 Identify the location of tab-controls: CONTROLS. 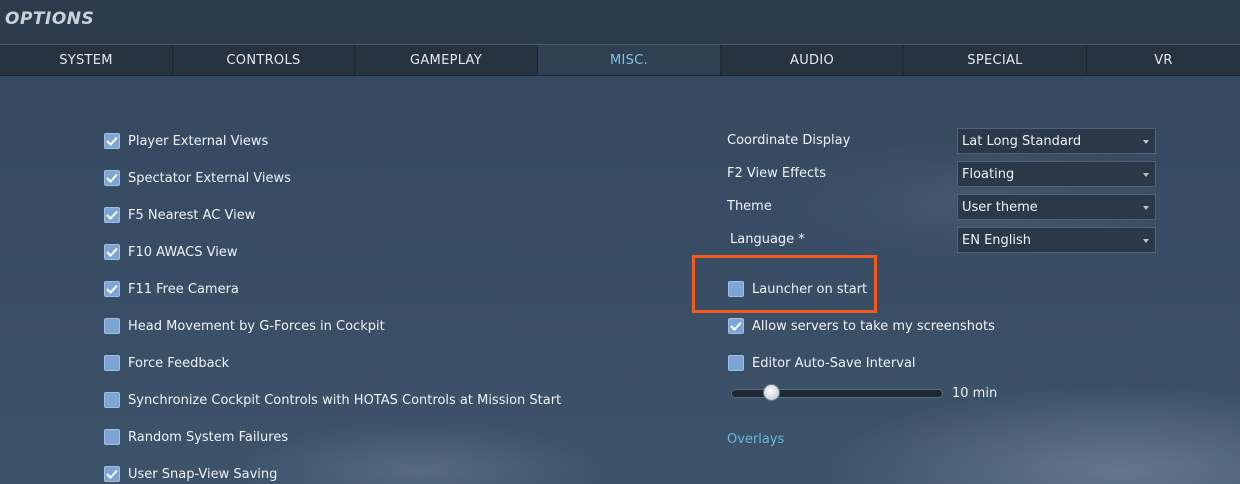
(264, 60).